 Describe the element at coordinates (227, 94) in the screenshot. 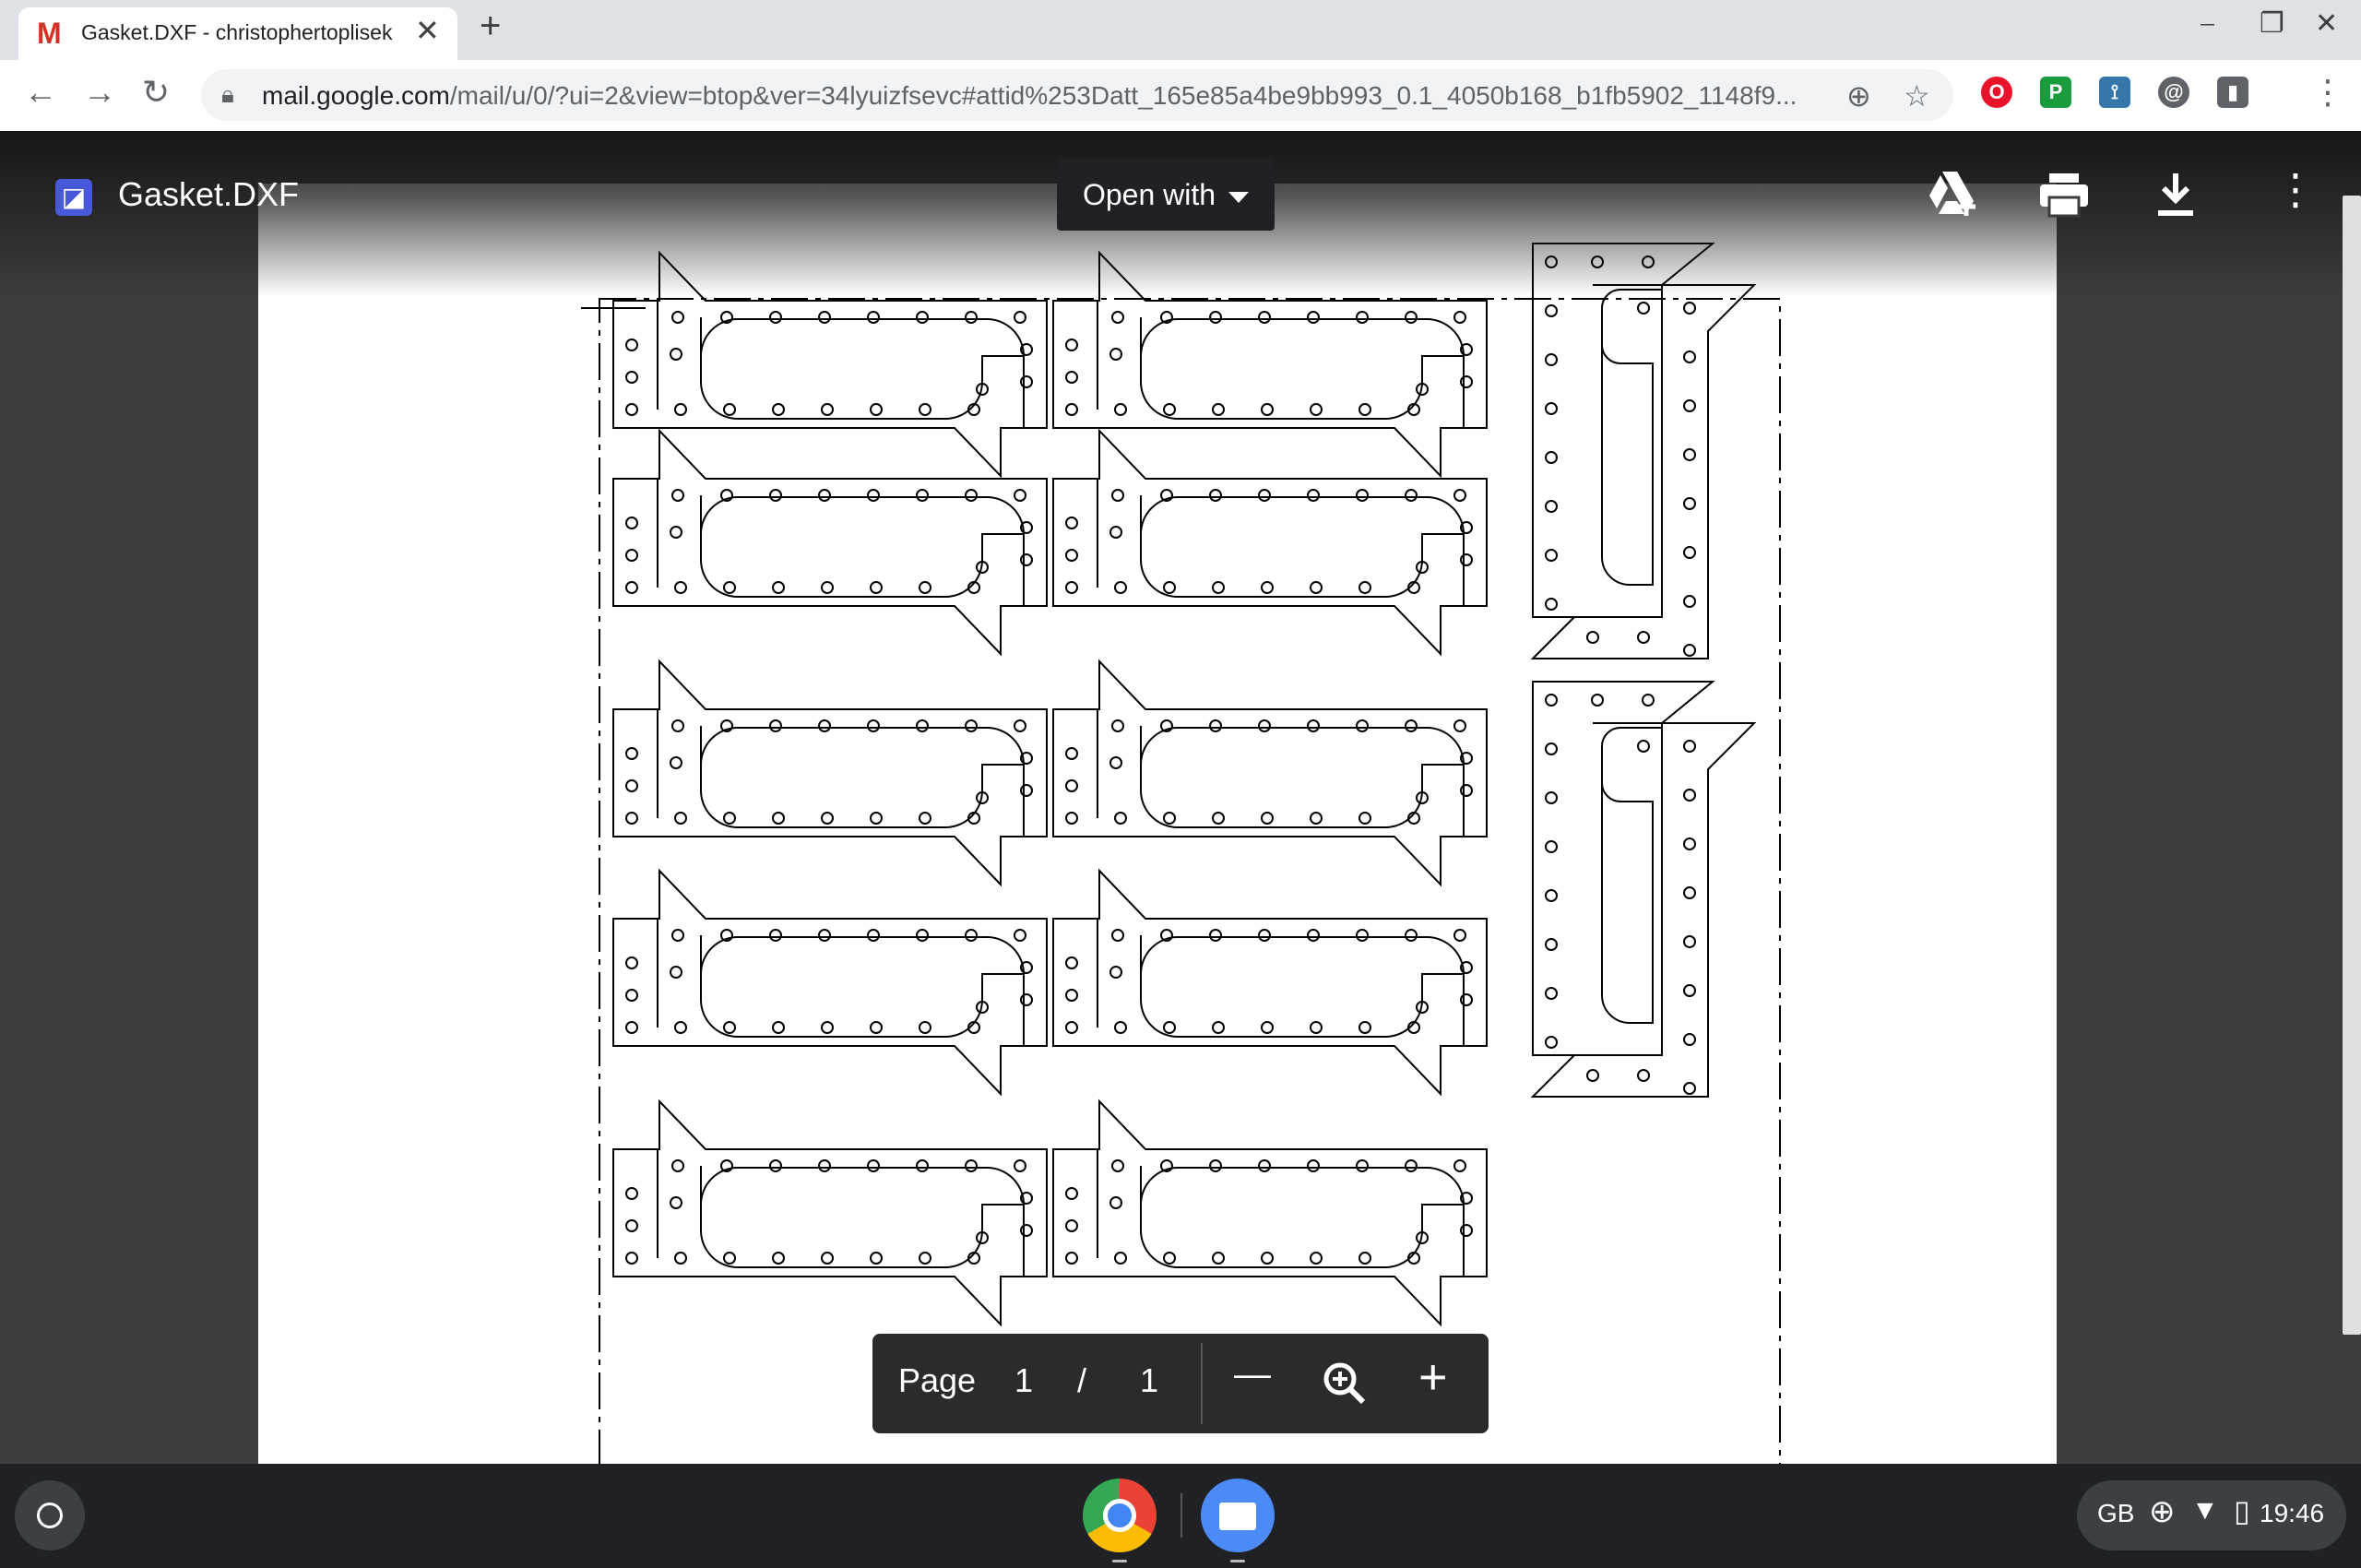

I see `lock-icon: 🔒︎` at that location.